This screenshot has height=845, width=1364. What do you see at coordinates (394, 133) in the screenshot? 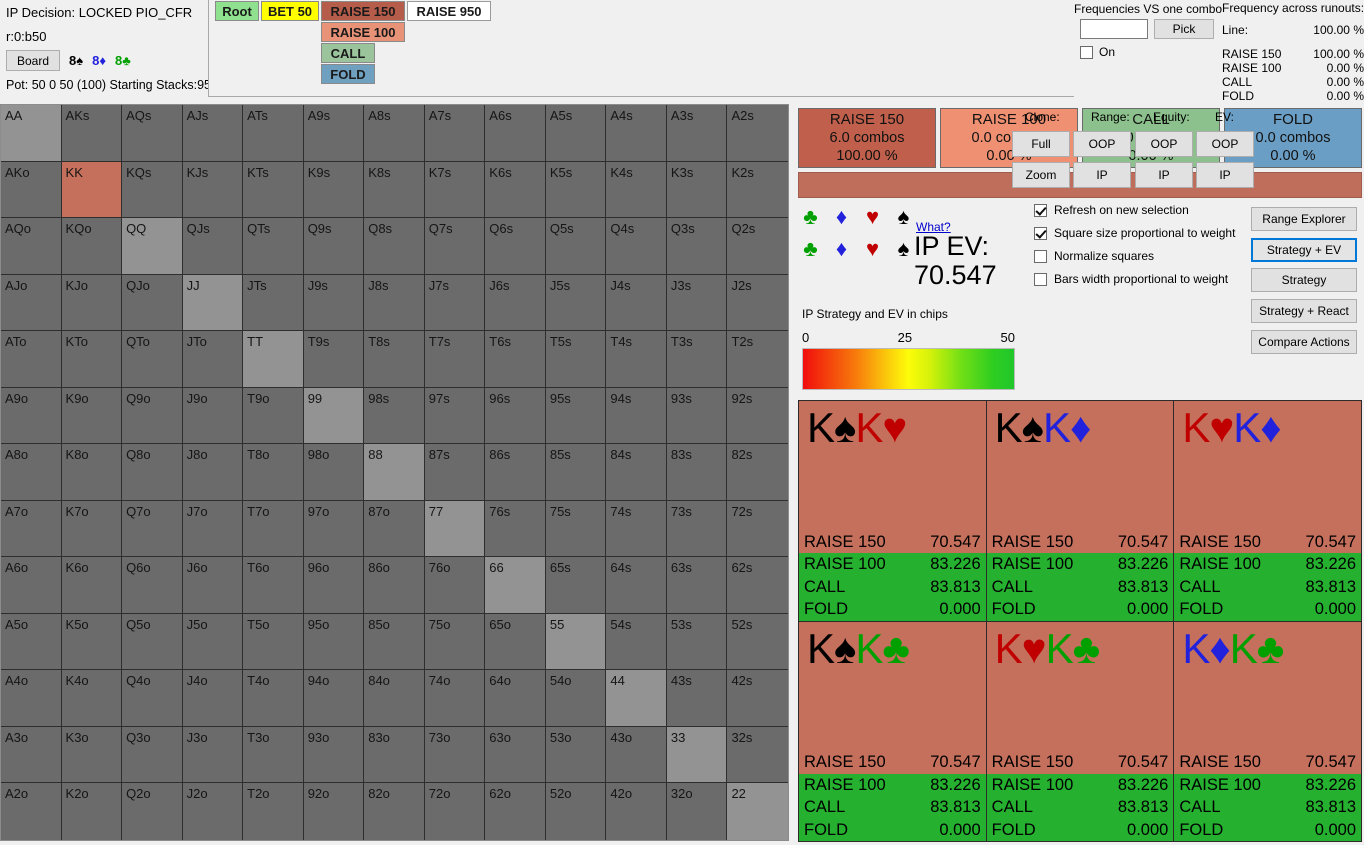
I see `matrix-cell-A8s: A8s` at bounding box center [394, 133].